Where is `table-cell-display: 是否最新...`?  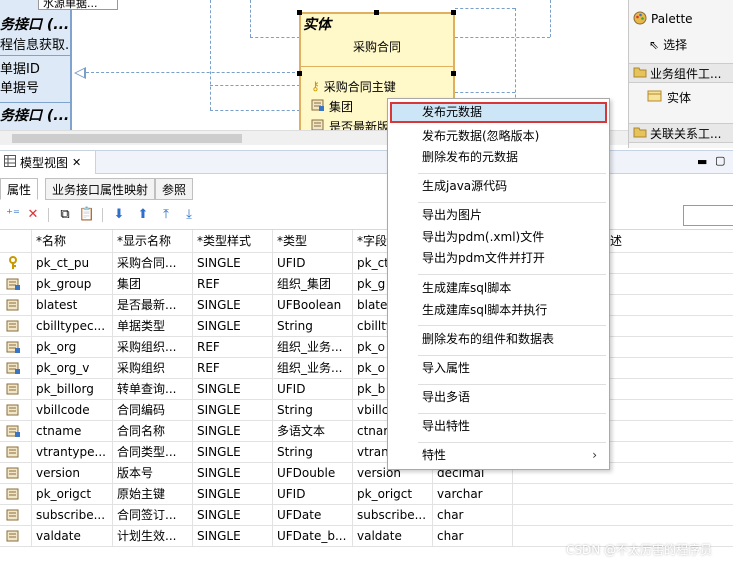 table-cell-display: 是否最新... is located at coordinates (153, 305).